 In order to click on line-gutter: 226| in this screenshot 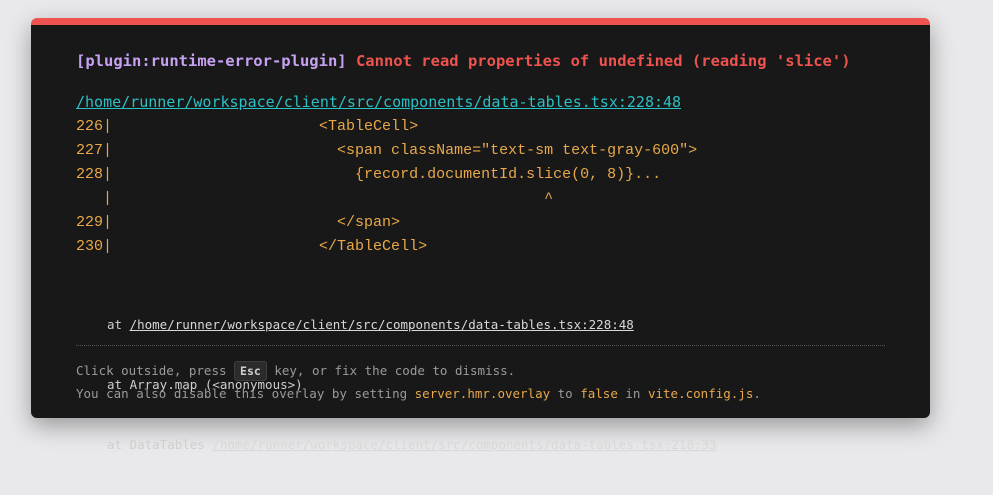, I will do `click(94, 126)`.